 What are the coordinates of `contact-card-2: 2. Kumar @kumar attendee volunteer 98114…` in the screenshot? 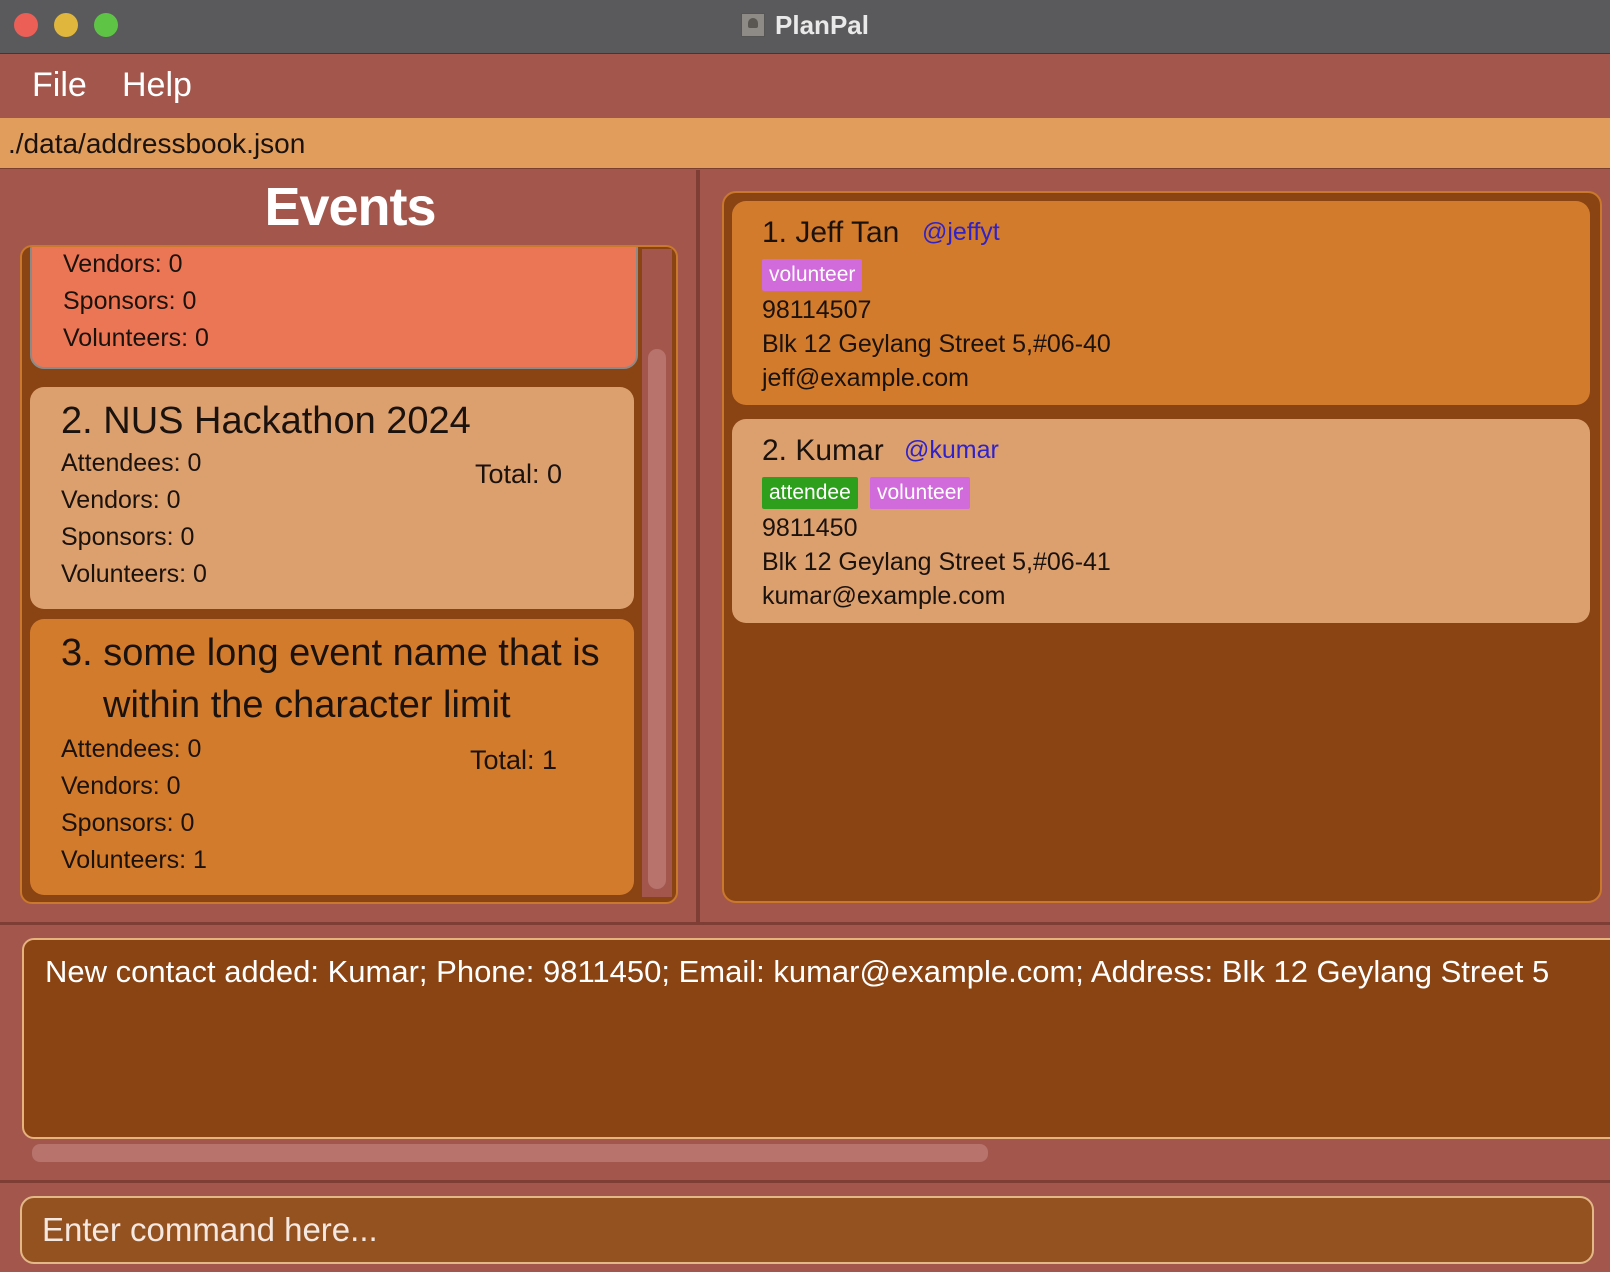 It's located at (1161, 521).